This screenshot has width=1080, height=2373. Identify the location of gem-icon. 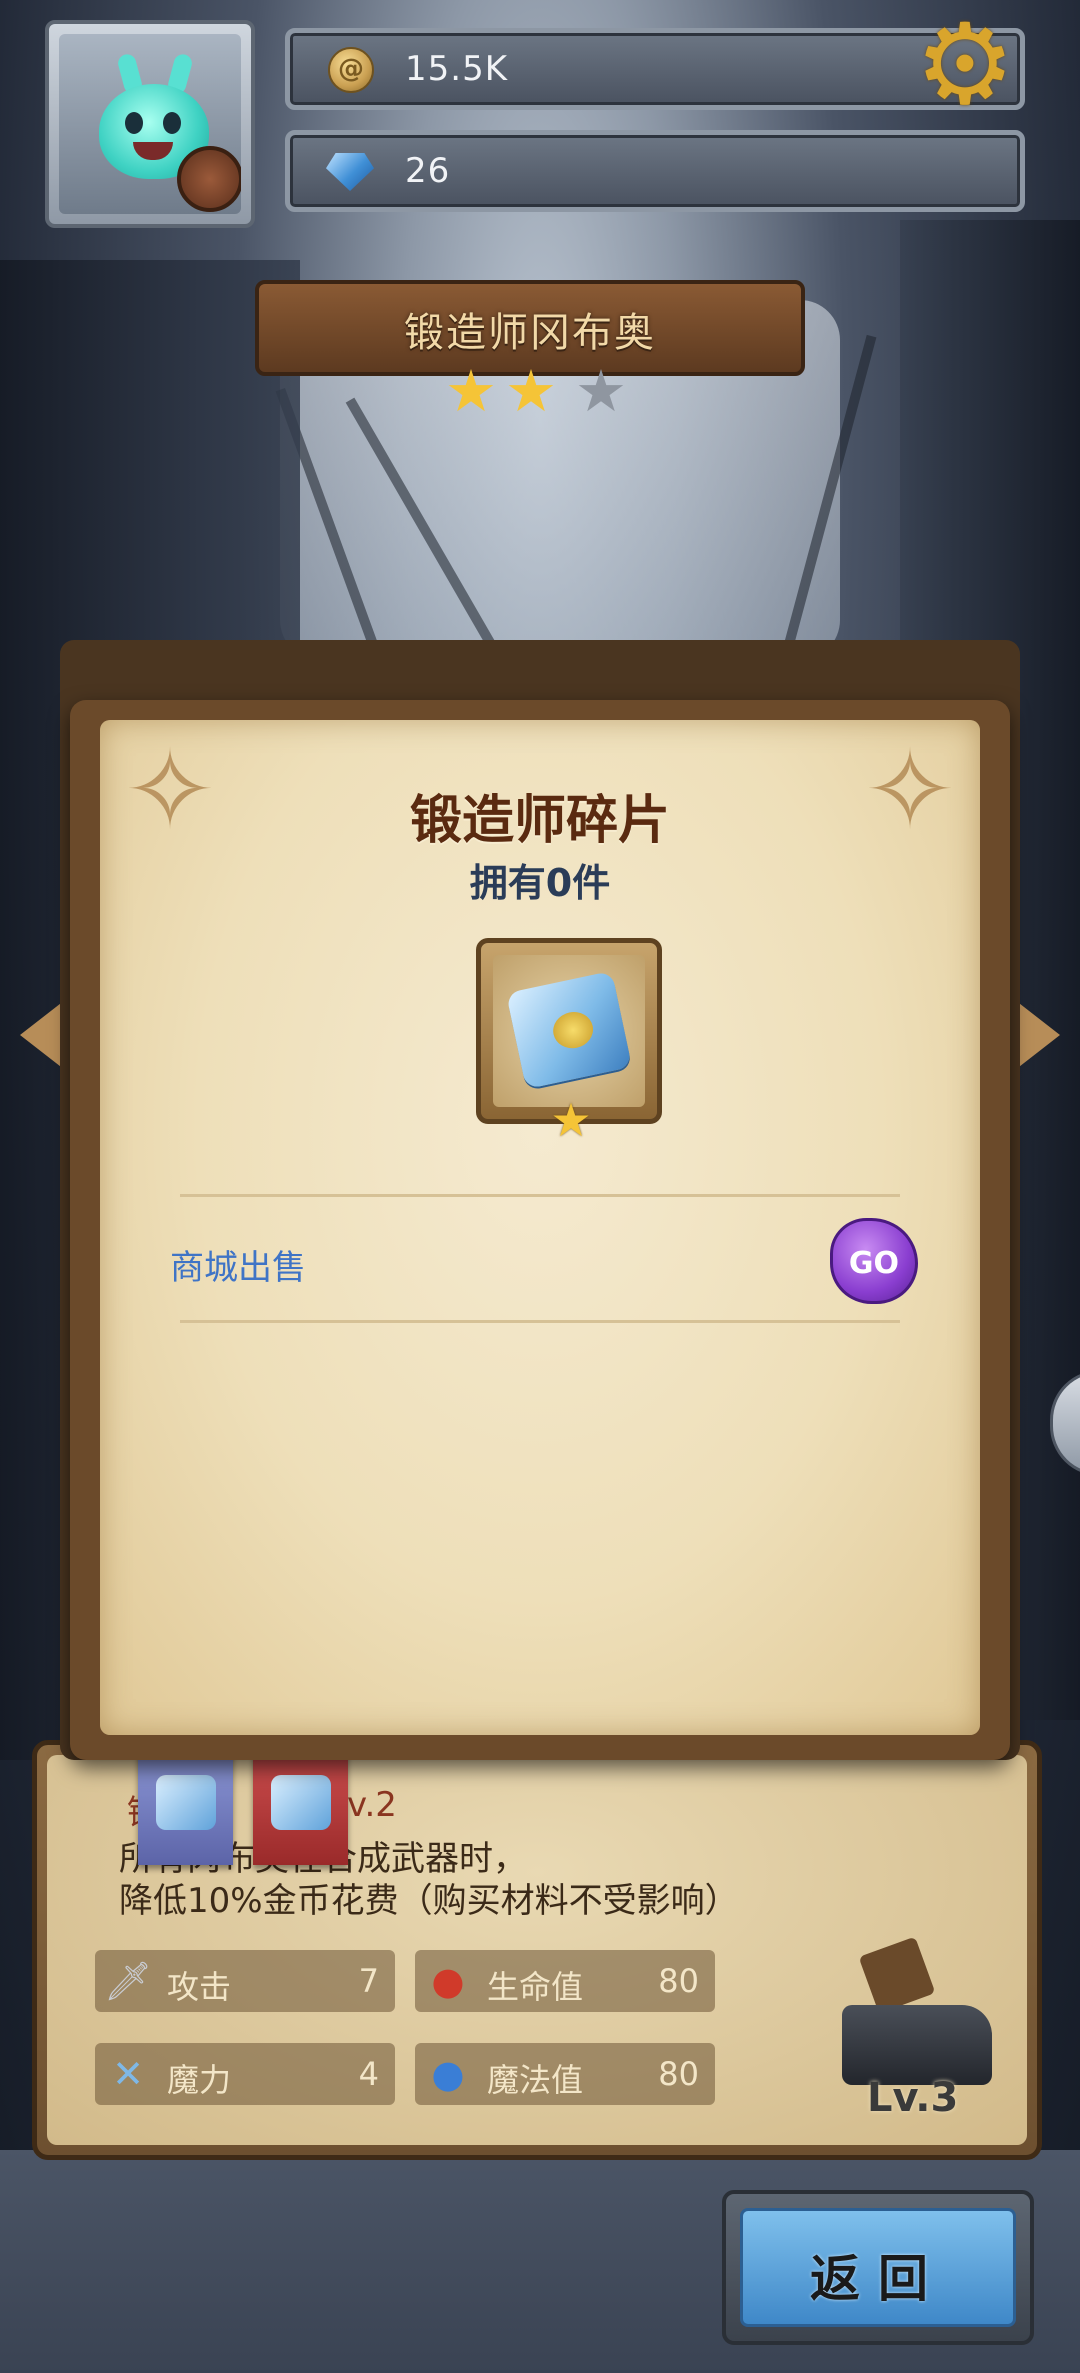
(350, 172).